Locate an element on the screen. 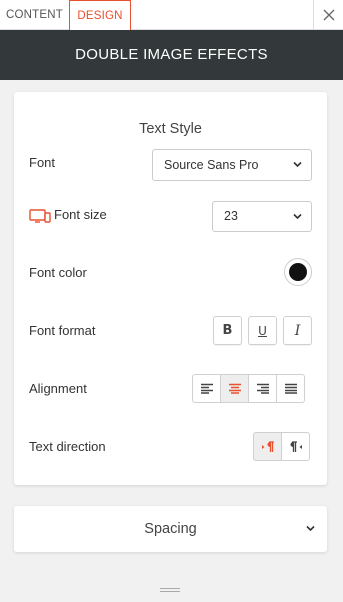 Image resolution: width=343 pixels, height=602 pixels. bold-glyph: B is located at coordinates (227, 330).